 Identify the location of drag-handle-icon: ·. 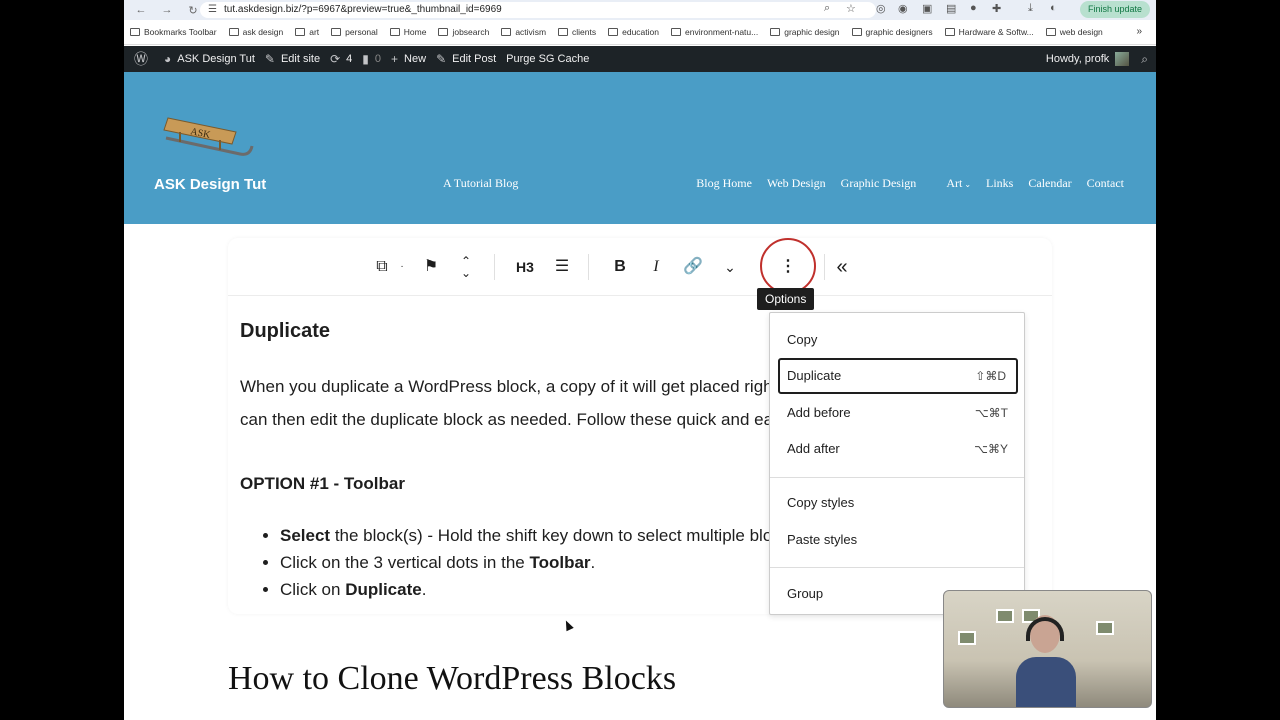
(402, 267).